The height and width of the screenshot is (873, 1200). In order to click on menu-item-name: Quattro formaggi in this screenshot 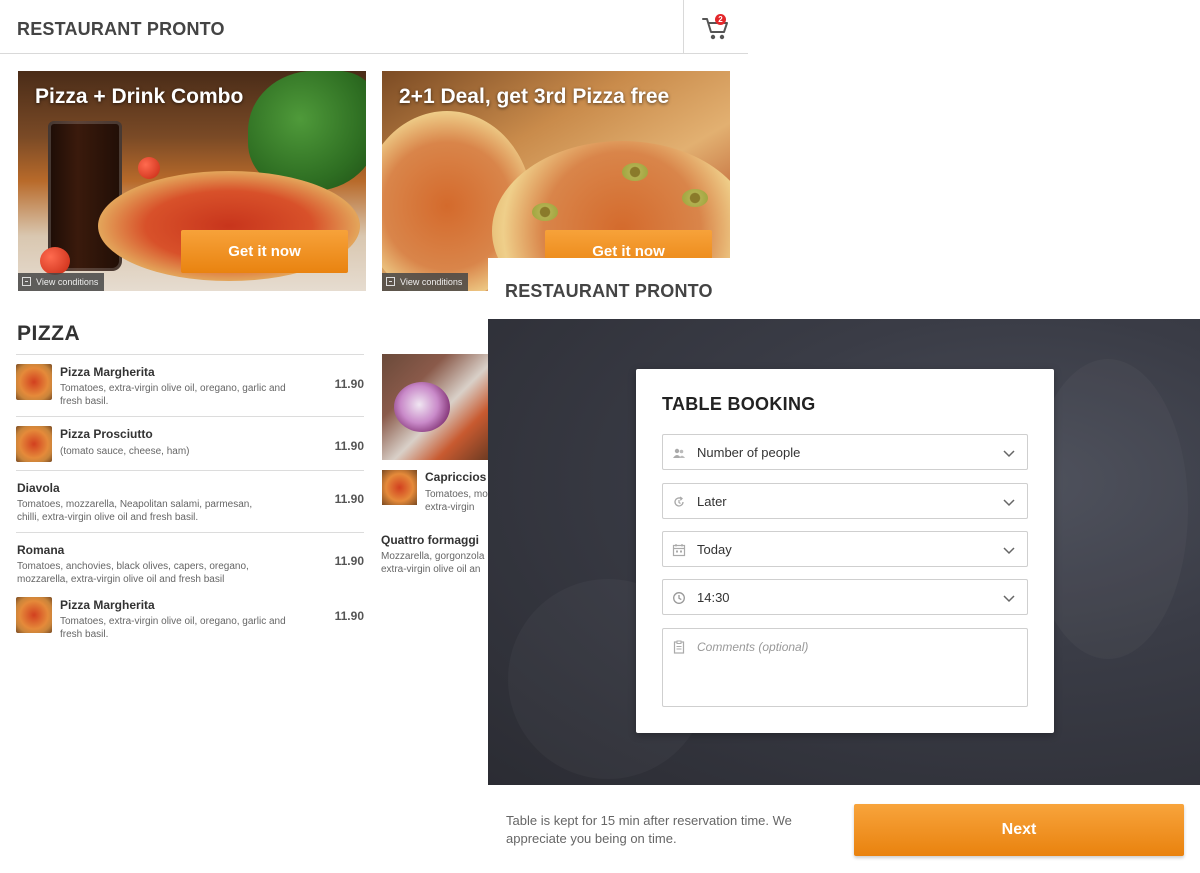, I will do `click(430, 540)`.